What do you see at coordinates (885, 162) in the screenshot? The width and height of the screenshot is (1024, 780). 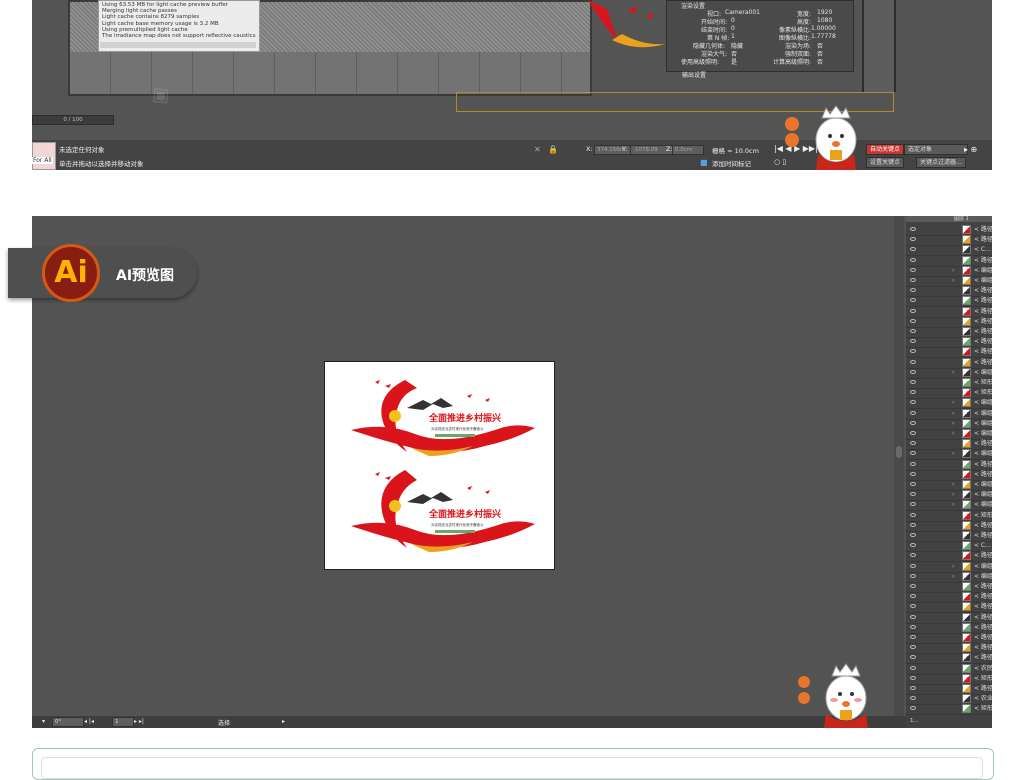 I see `set-key-button: 设置关键点` at bounding box center [885, 162].